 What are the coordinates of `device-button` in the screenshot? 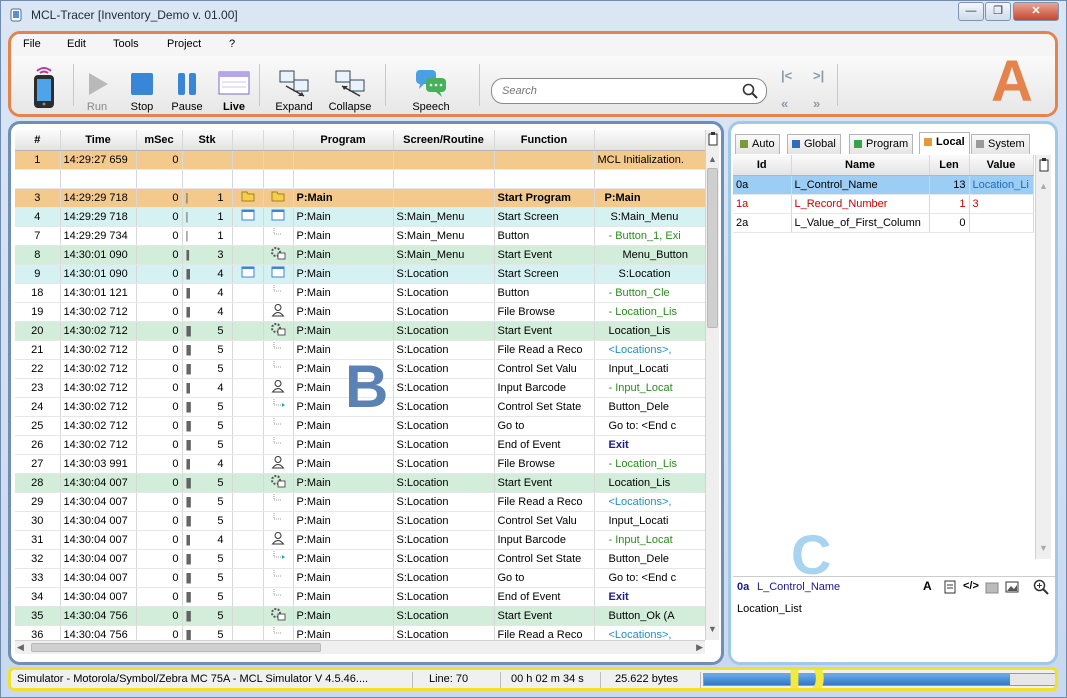 It's located at (43, 85).